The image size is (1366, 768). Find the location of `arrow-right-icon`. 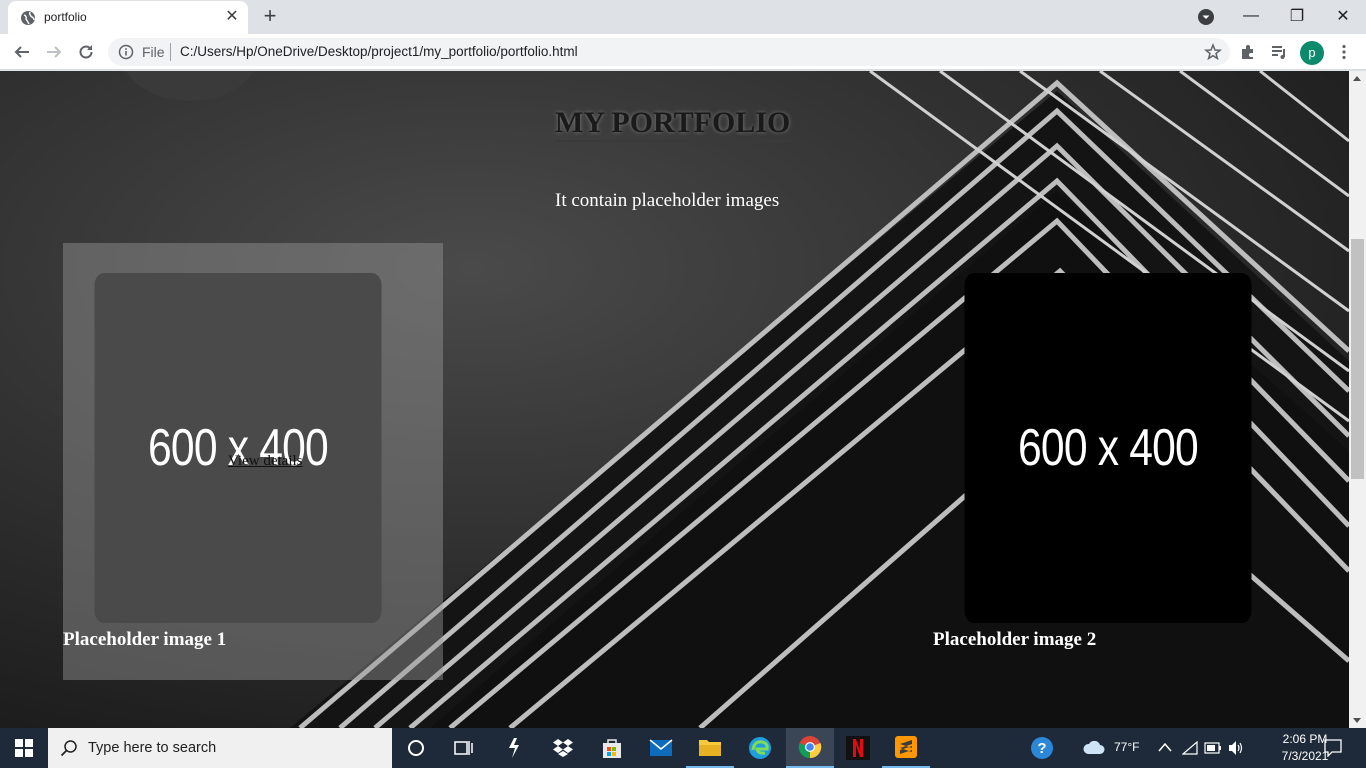

arrow-right-icon is located at coordinates (54, 52).